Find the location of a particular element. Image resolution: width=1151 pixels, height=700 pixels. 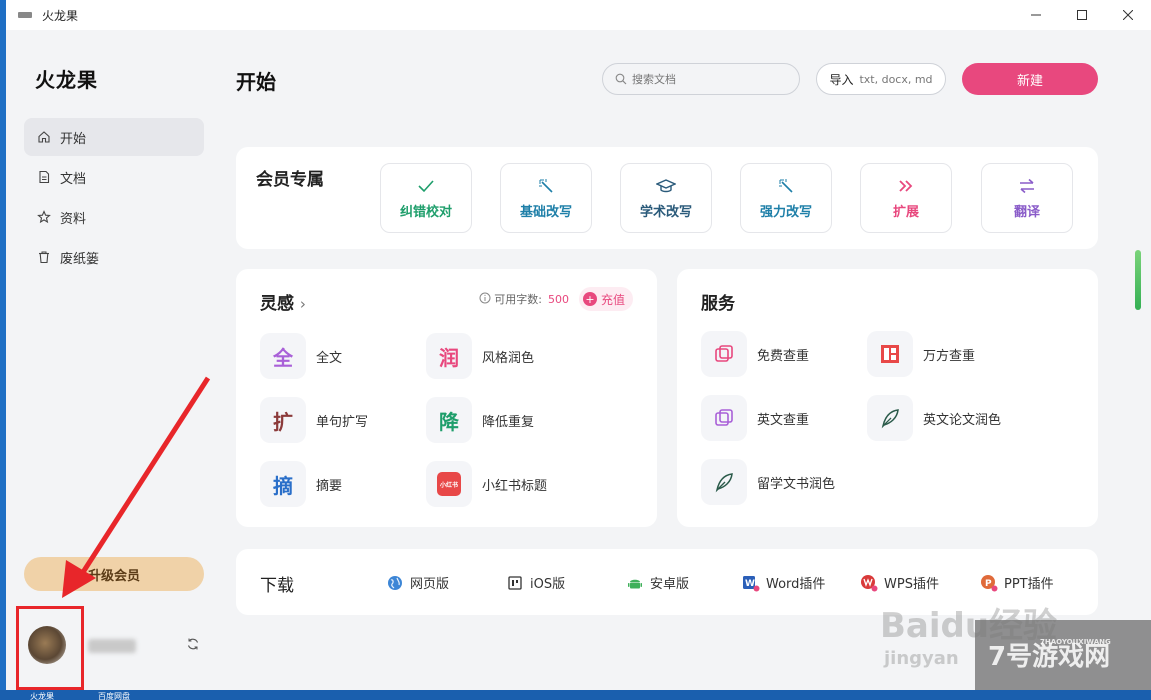

username-redacted is located at coordinates (112, 646).